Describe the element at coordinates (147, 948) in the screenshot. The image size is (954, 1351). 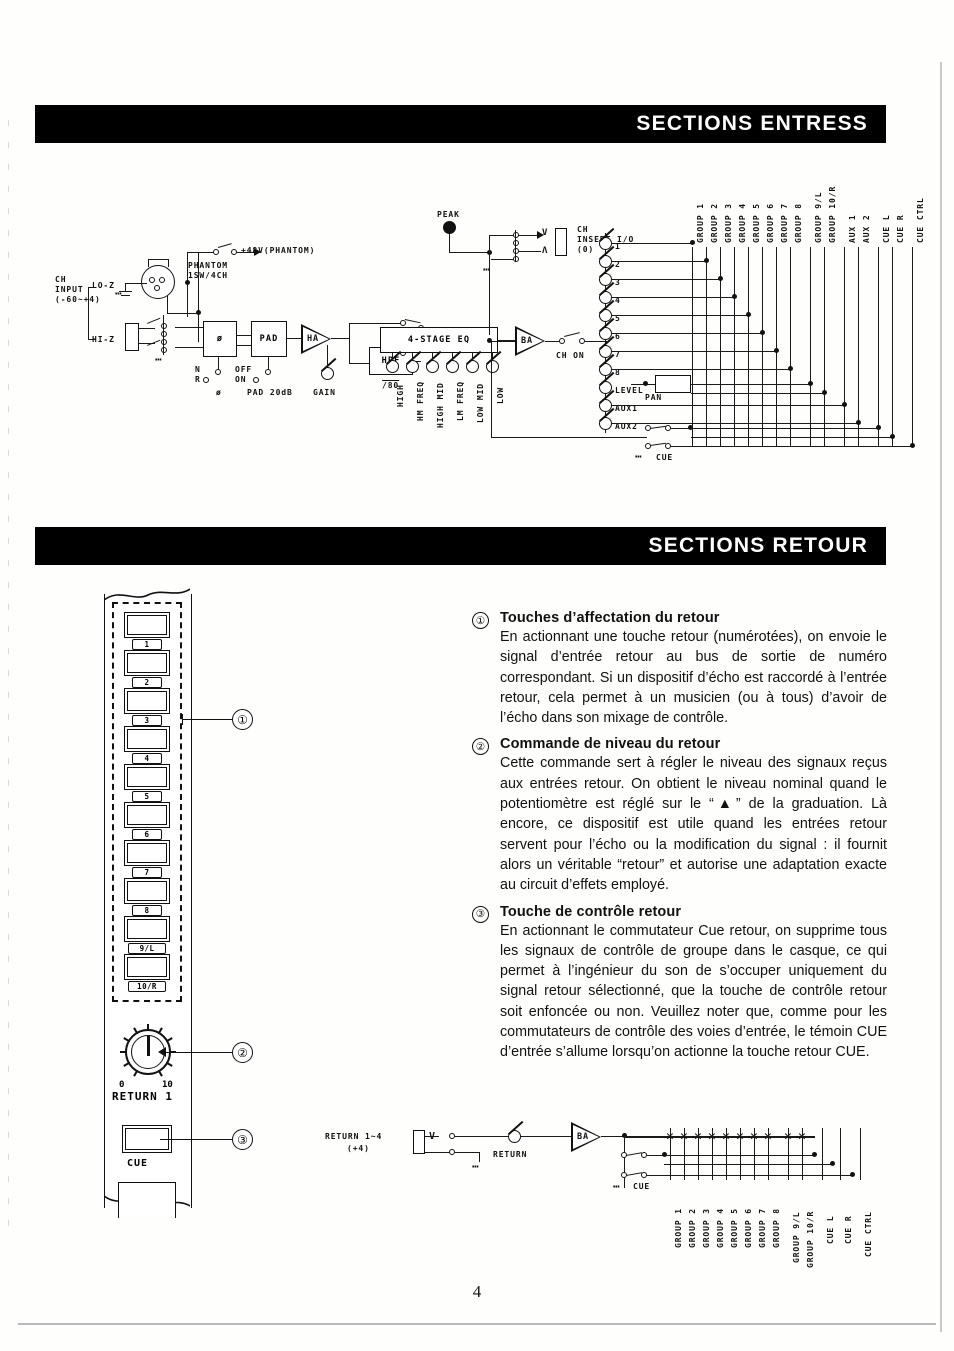
I see `return-assign-label-9l: 9/L` at that location.